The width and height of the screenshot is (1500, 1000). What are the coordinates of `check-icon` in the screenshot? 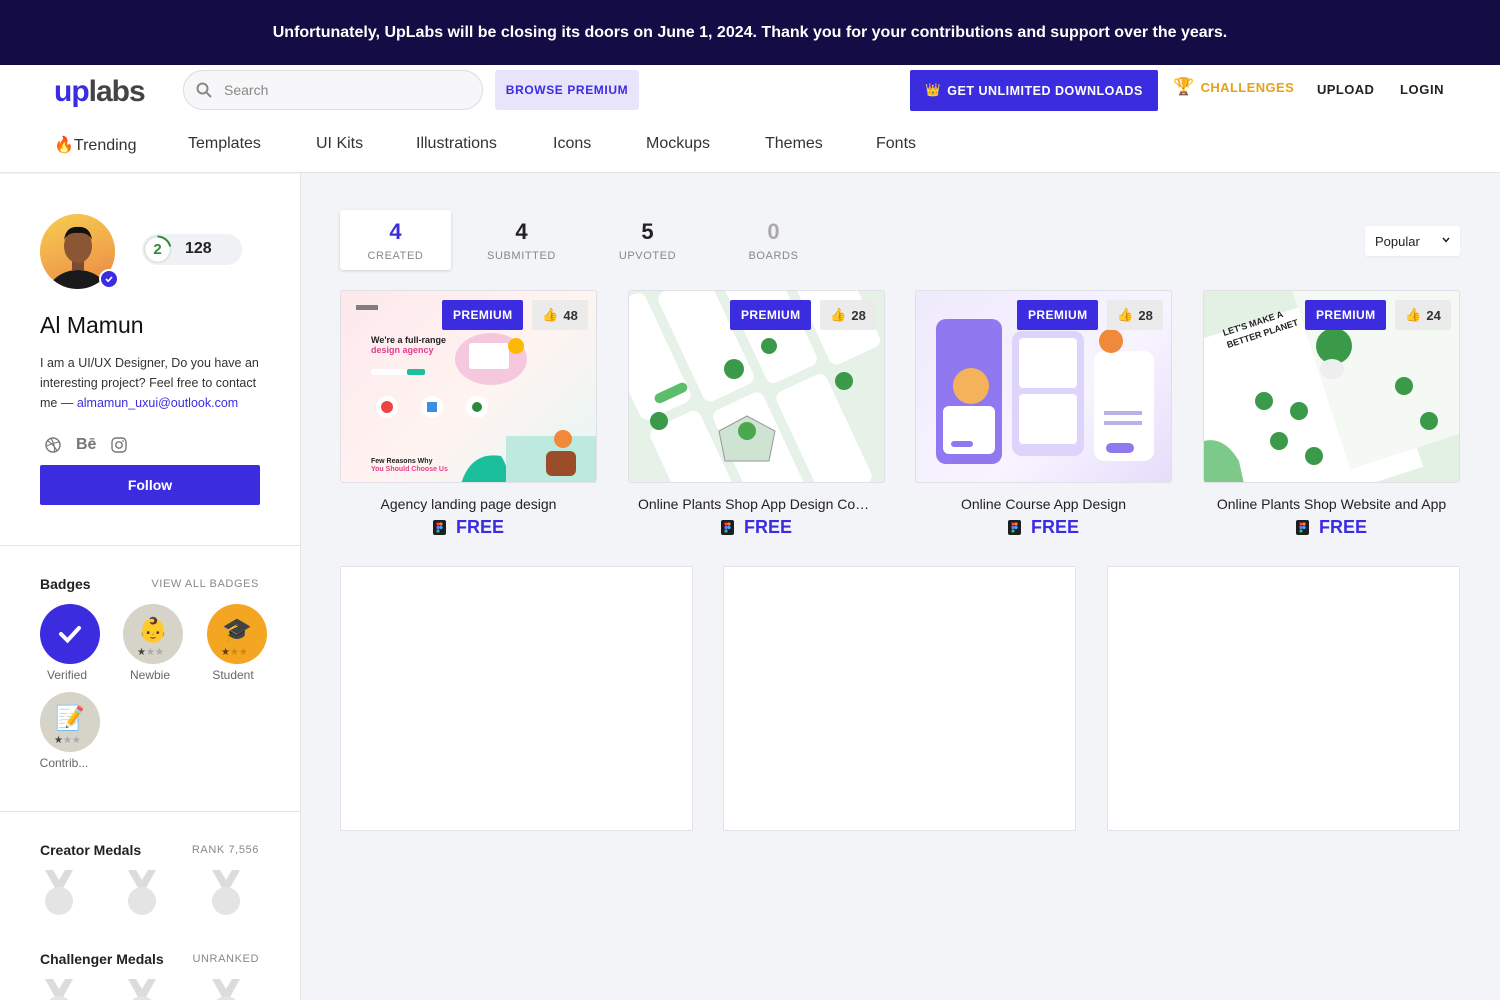 It's located at (70, 635).